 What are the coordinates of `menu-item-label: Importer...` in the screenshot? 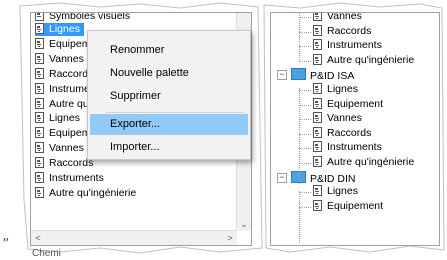 It's located at (135, 147).